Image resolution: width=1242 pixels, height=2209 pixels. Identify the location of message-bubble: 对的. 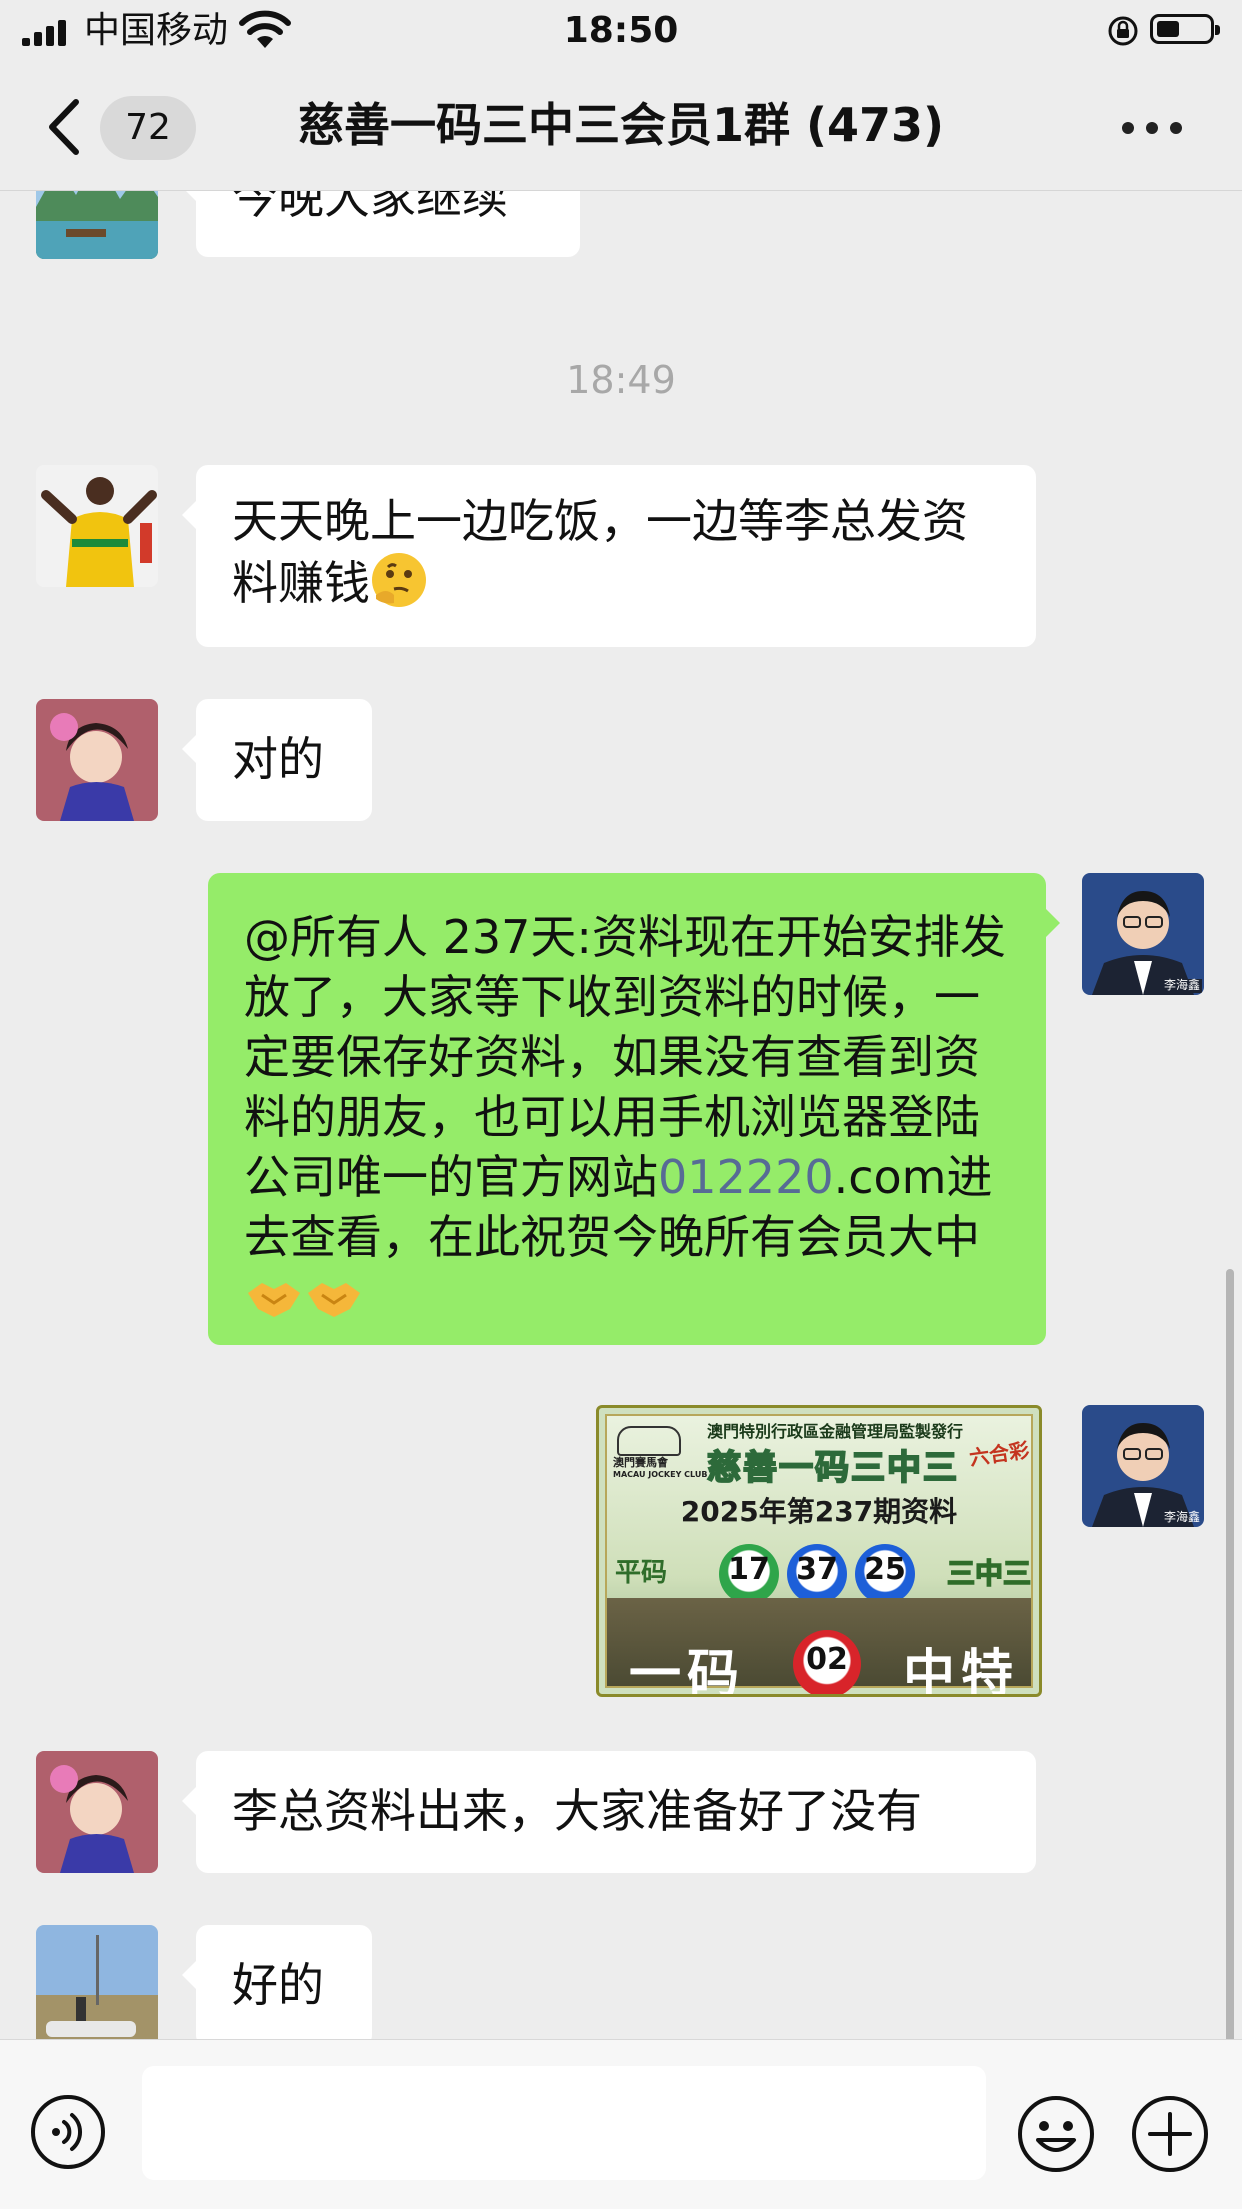
(277, 760).